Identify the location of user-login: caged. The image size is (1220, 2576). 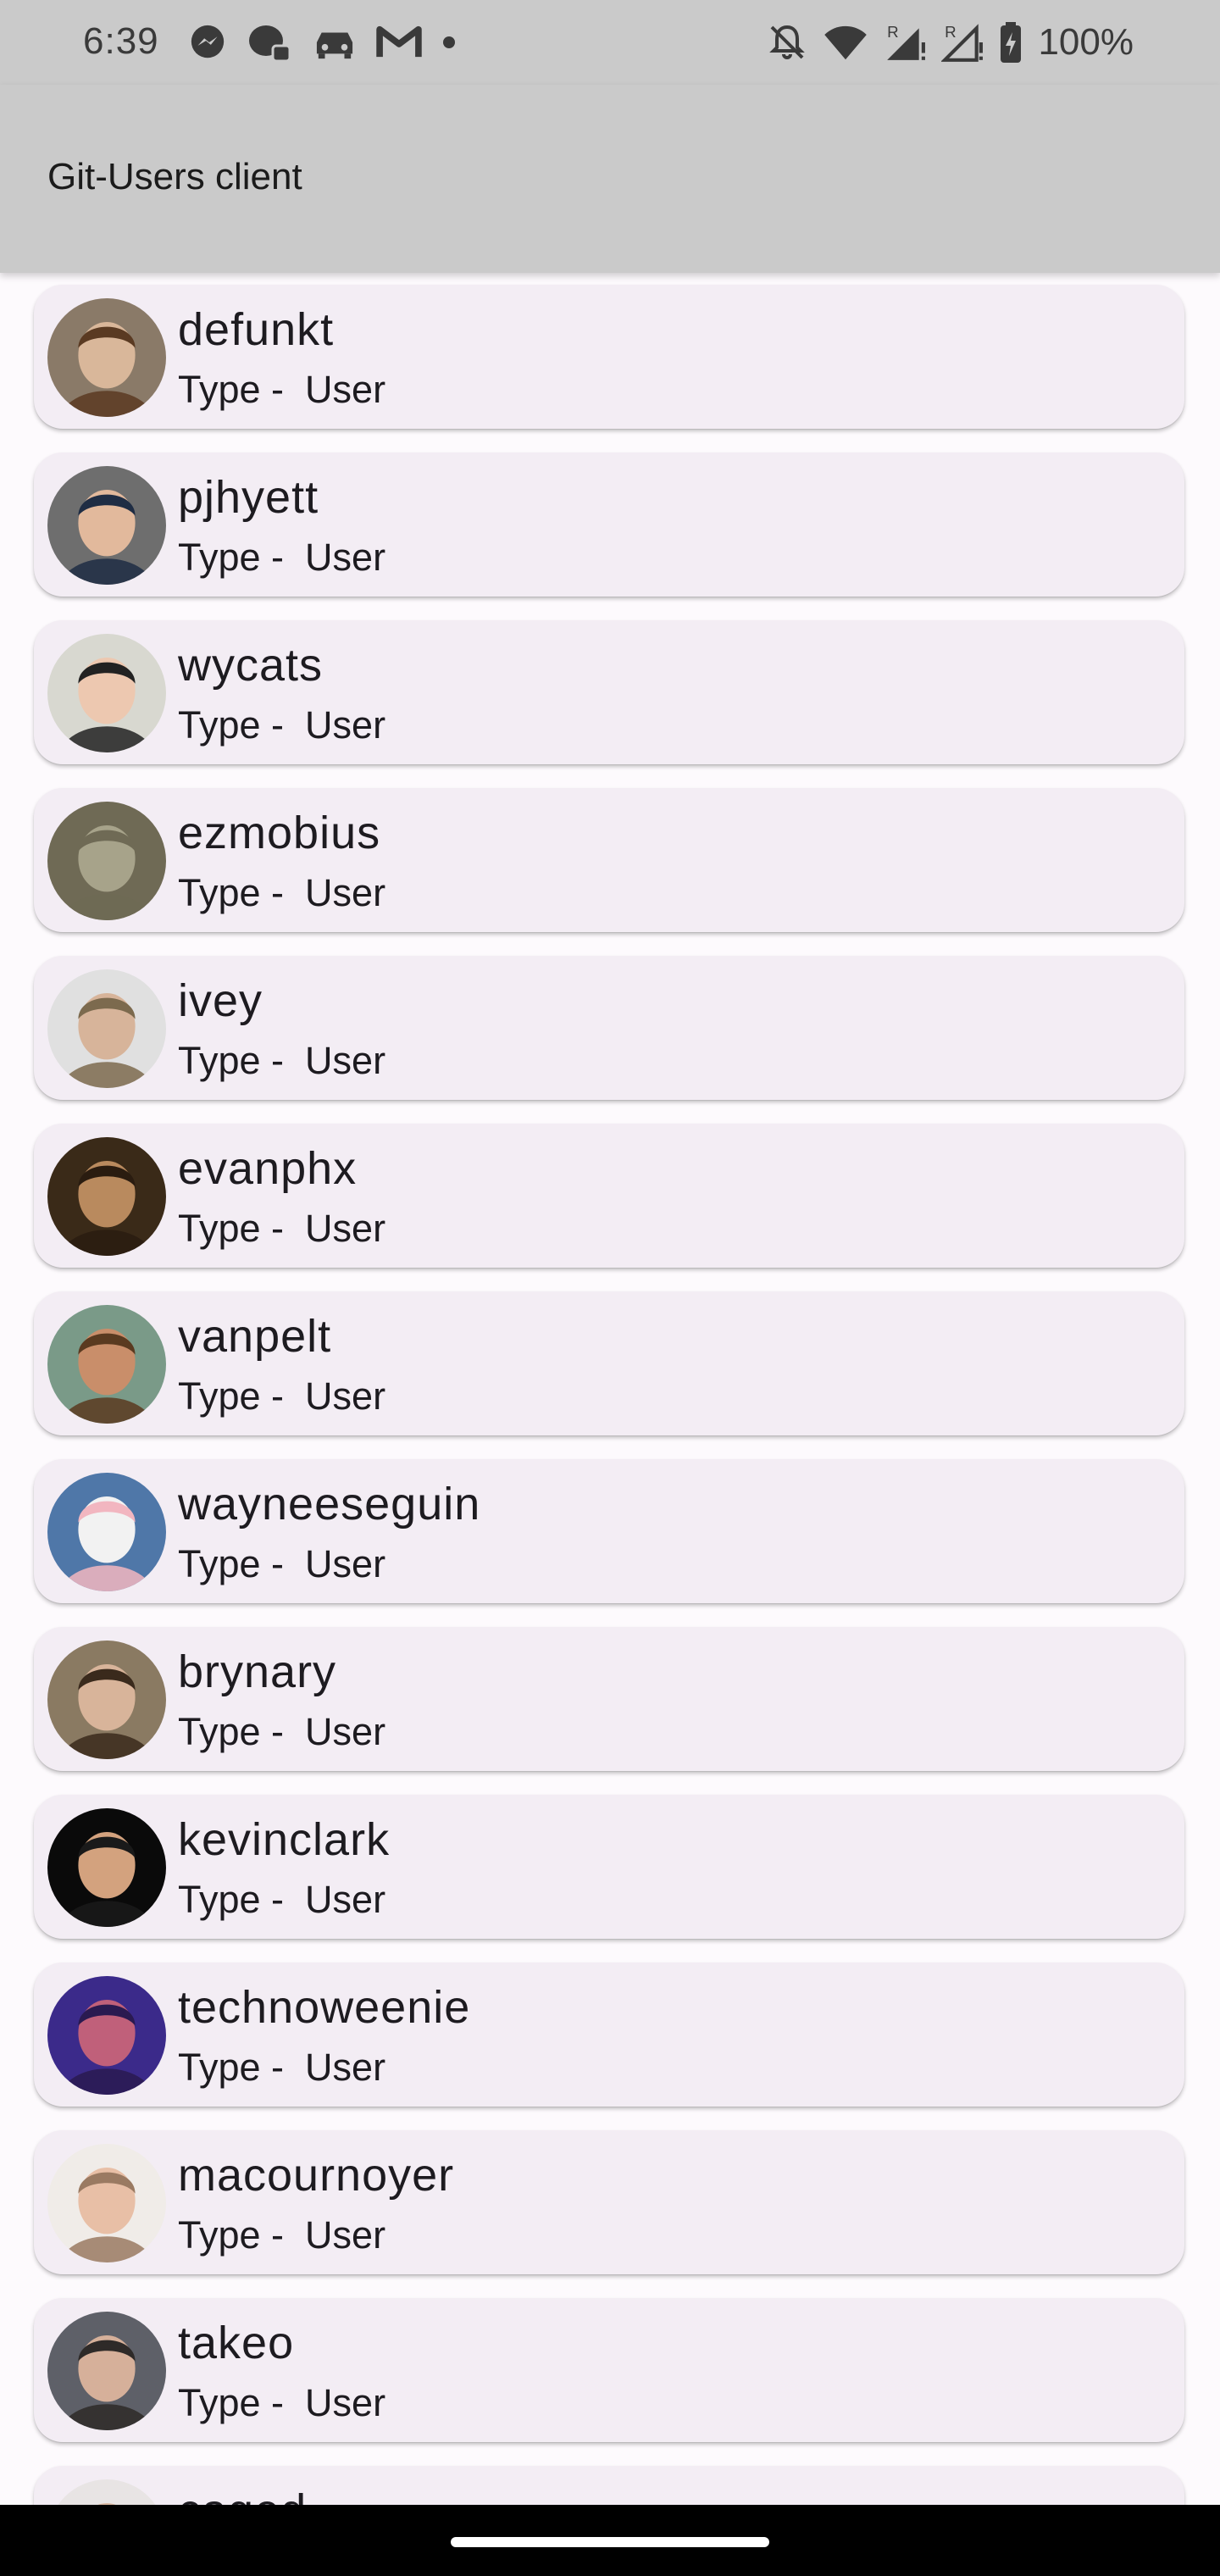
(242, 2494).